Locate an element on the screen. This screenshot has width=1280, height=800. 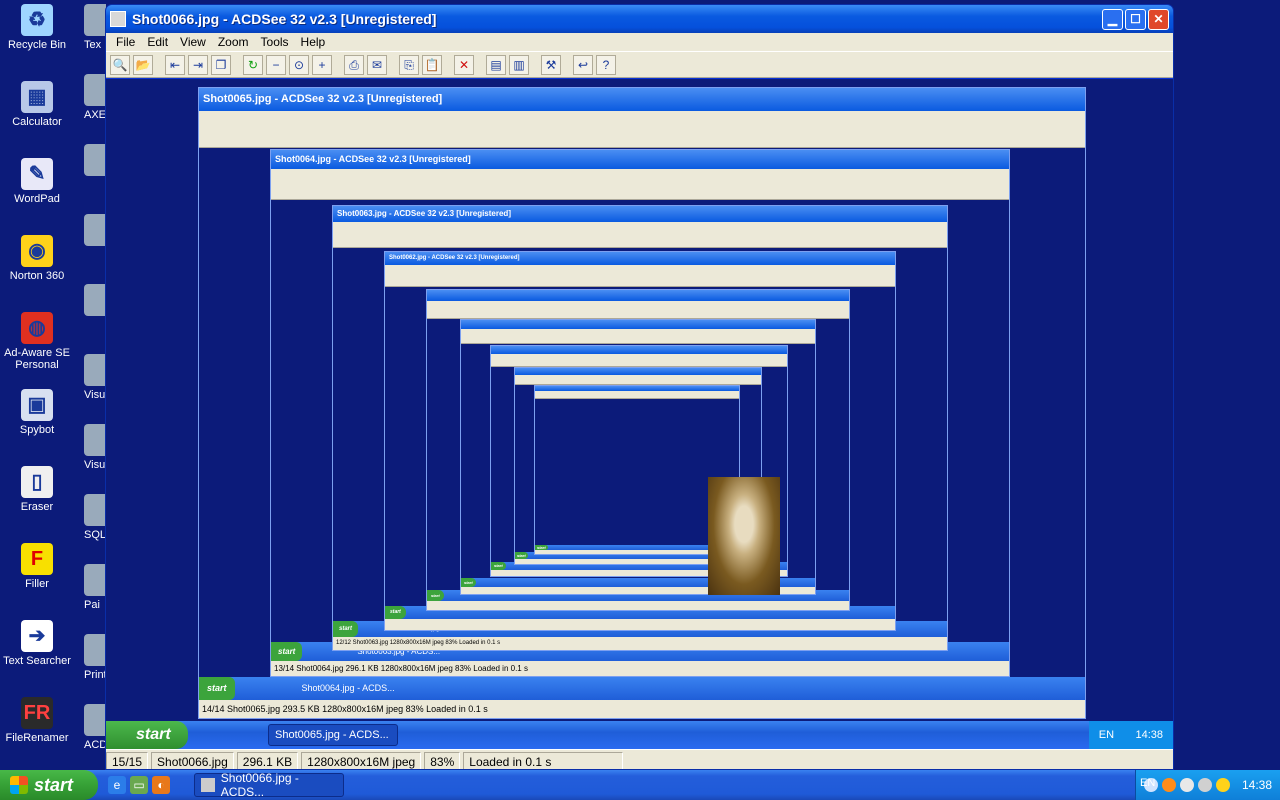
desktop-icon: ▯ Eraser is located at coordinates (37, 489).